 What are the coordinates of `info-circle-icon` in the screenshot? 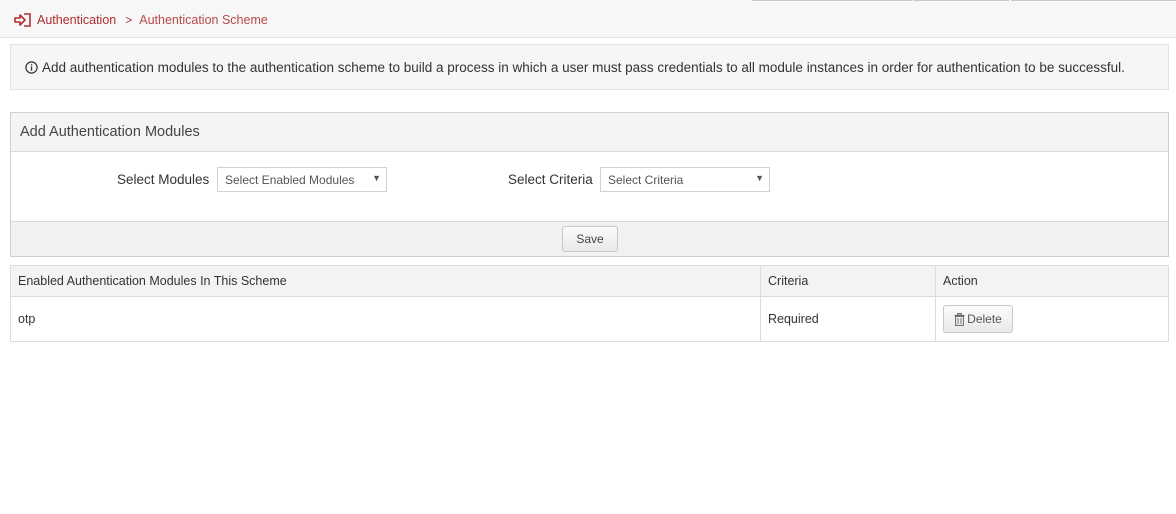 It's located at (31, 67).